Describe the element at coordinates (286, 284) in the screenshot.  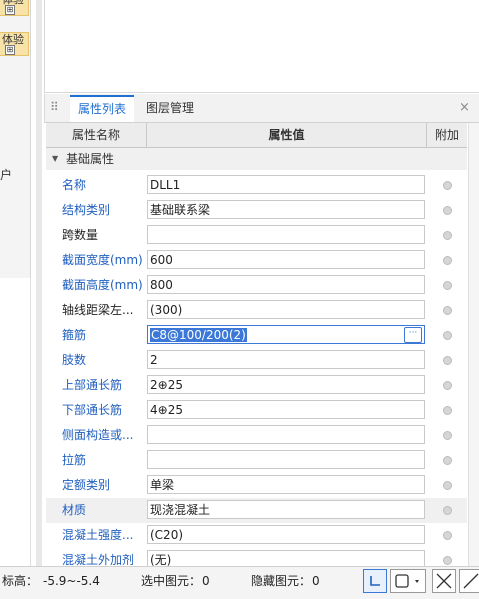
I see `property-value-field: 800` at that location.